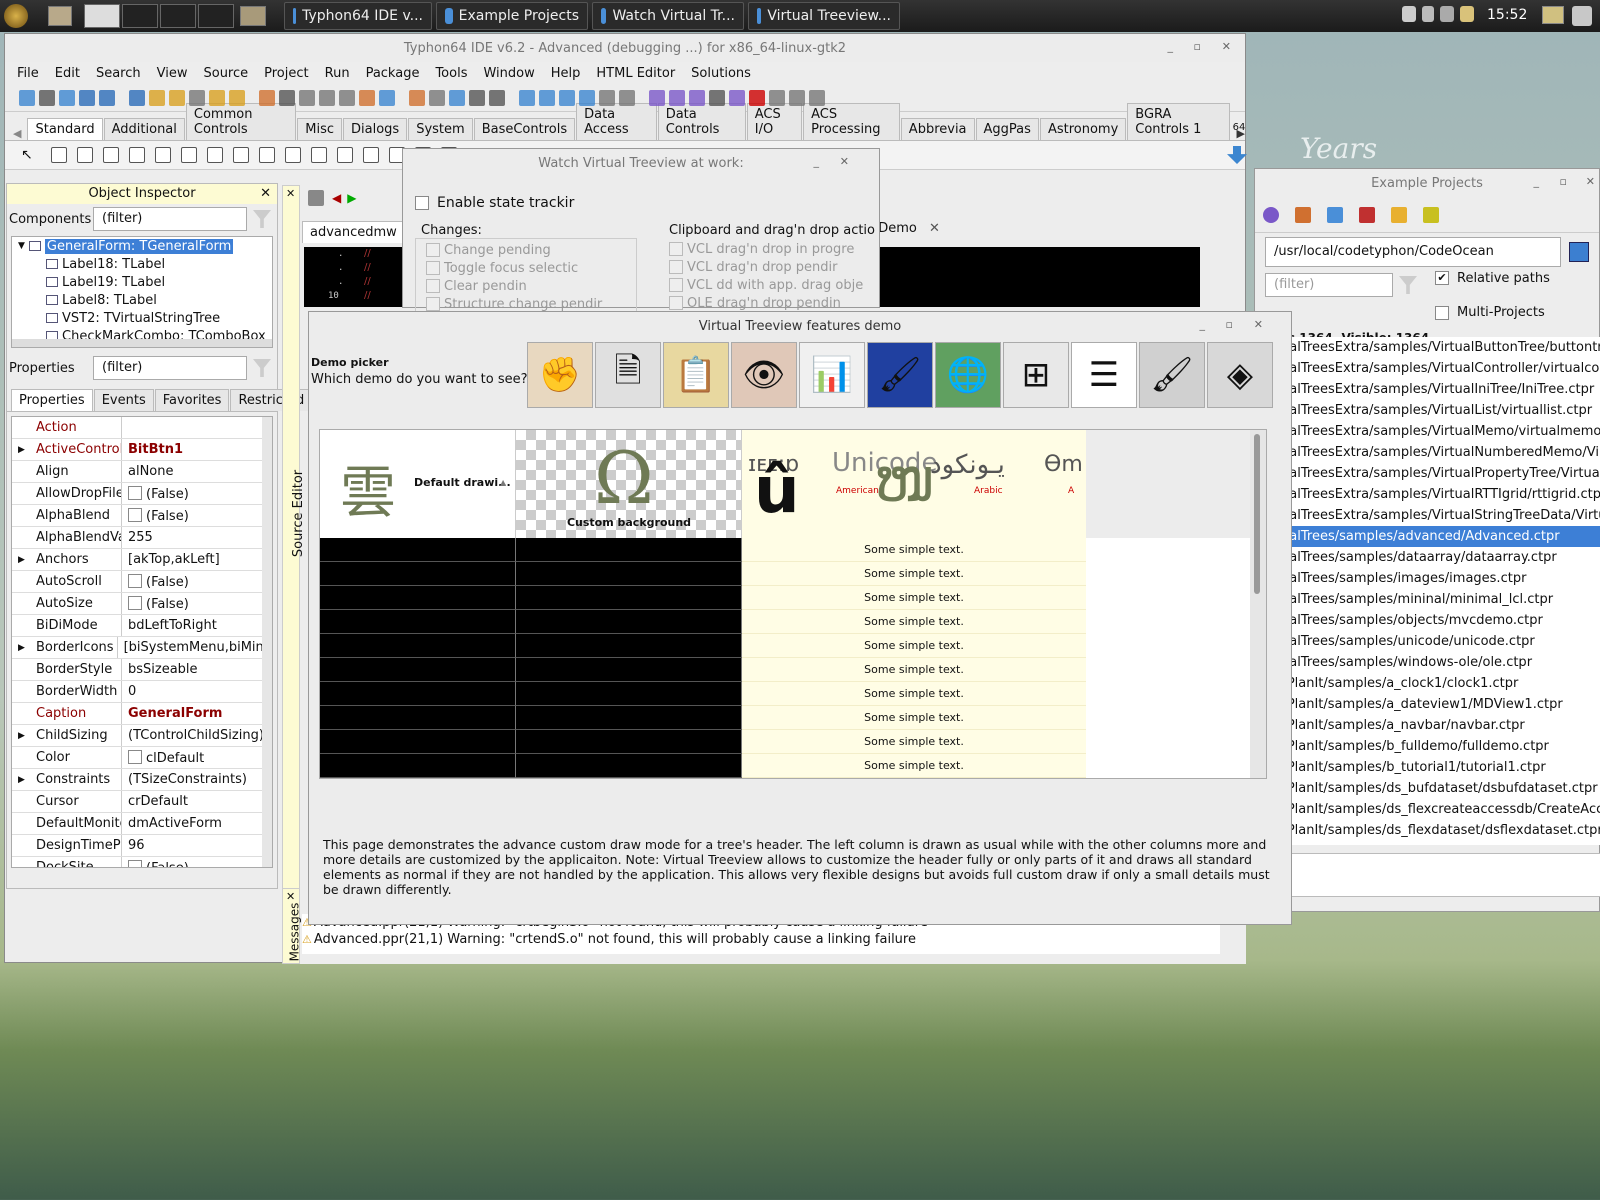 The width and height of the screenshot is (1600, 1200). Describe the element at coordinates (118, 73) in the screenshot. I see `menu-search: Search` at that location.